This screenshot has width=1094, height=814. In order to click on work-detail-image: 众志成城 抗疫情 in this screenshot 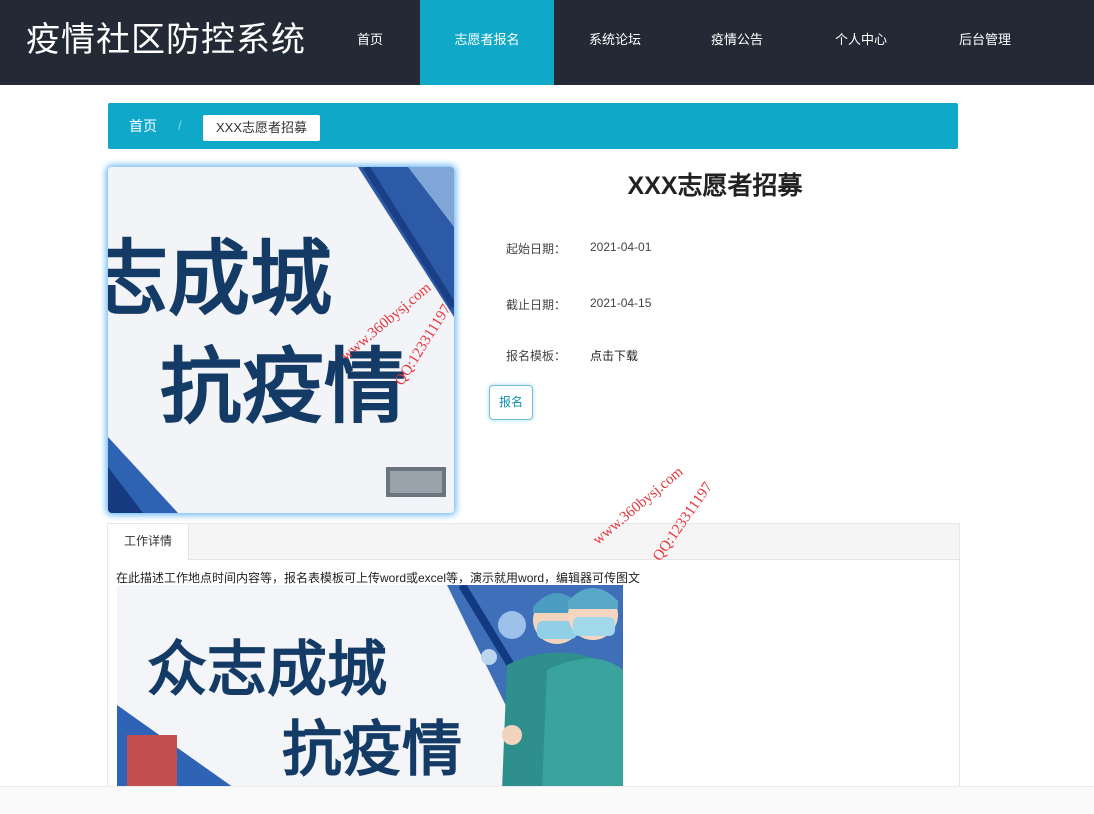, I will do `click(370, 687)`.